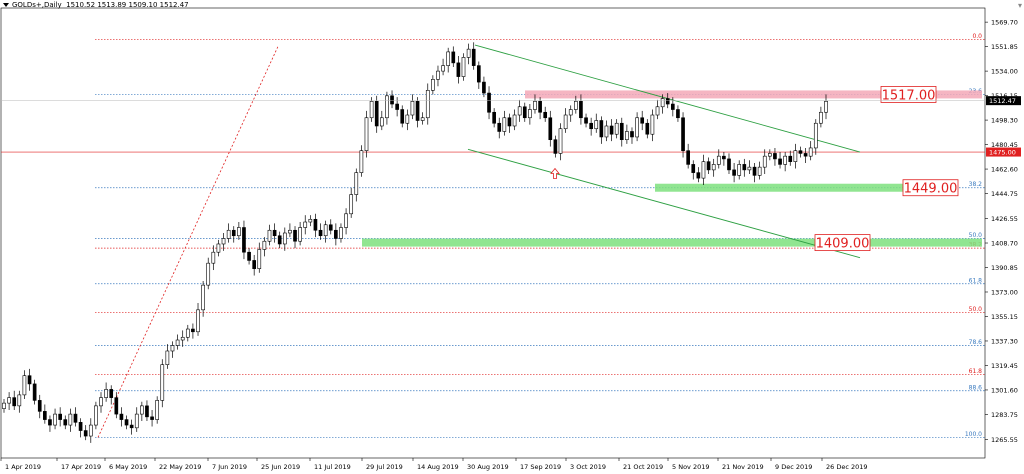 The image size is (1024, 474). What do you see at coordinates (438, 467) in the screenshot?
I see `x-tick-label: 14 Aug 2019` at bounding box center [438, 467].